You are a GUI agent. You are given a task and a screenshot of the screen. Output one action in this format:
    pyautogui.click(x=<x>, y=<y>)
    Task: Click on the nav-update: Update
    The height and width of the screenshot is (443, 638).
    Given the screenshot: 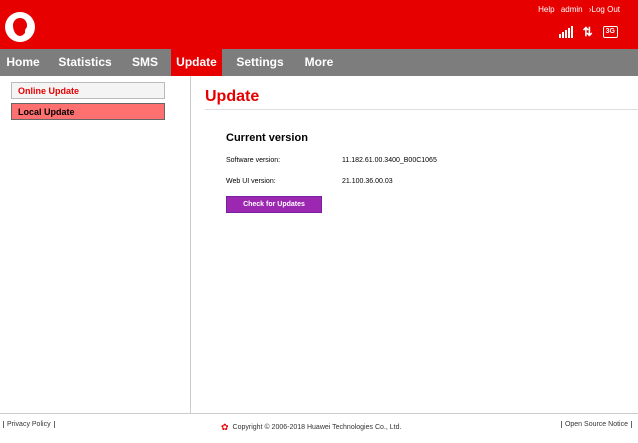 What is the action you would take?
    pyautogui.click(x=196, y=62)
    